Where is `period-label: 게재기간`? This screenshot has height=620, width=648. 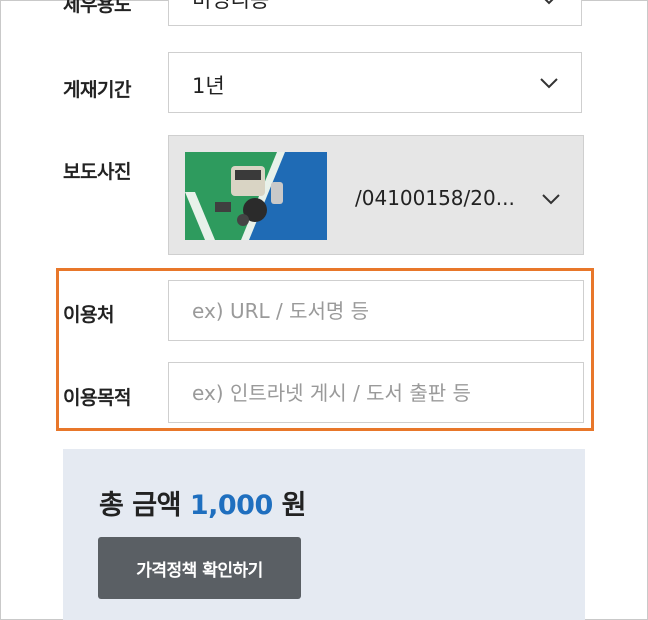
period-label: 게재기간 is located at coordinates (97, 90).